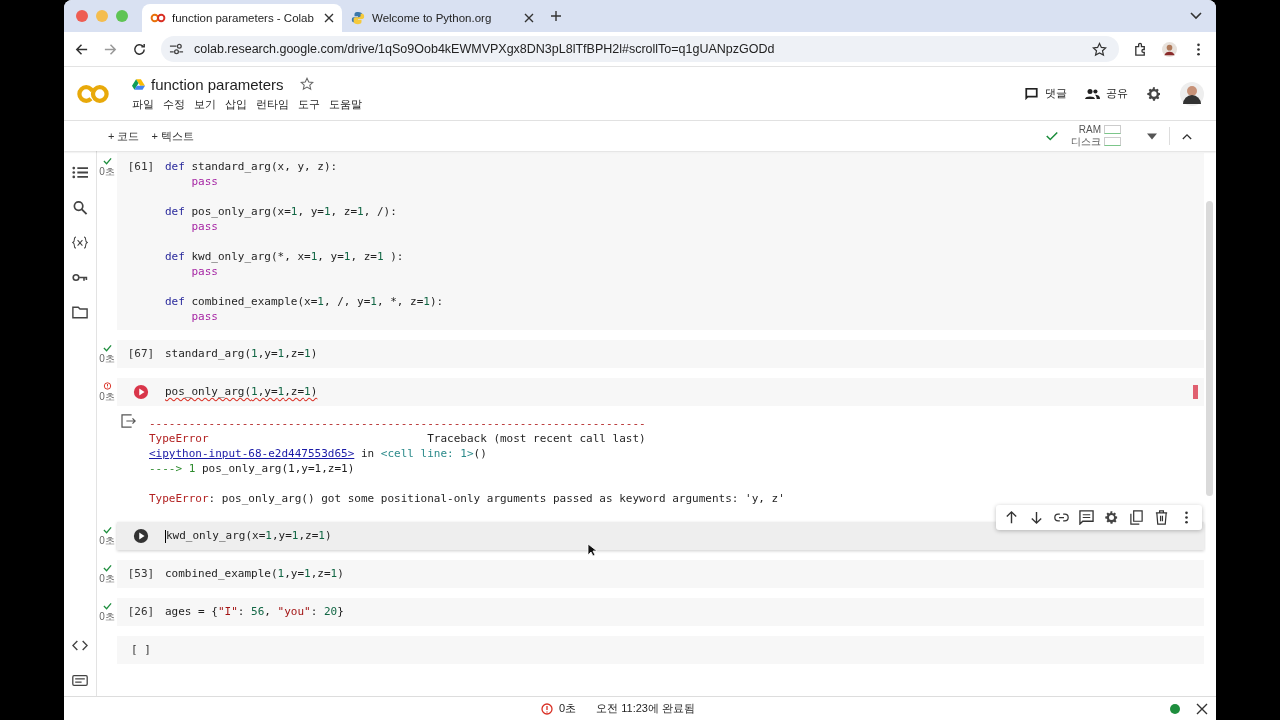 The height and width of the screenshot is (720, 1280). I want to click on run-button, so click(141, 536).